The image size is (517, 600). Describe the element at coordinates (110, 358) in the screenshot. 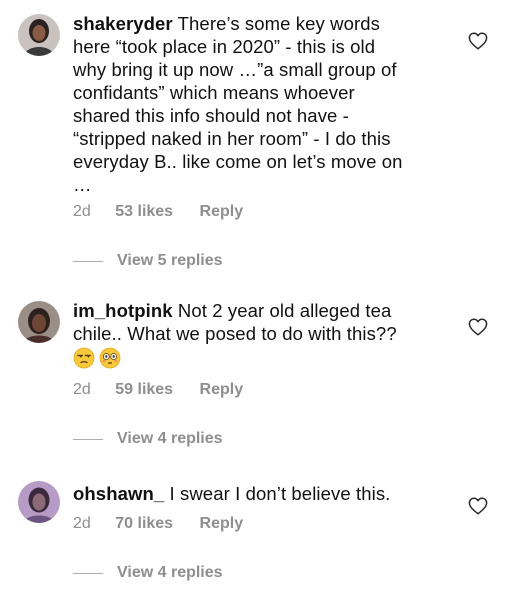

I see `flushed-face-icon` at that location.